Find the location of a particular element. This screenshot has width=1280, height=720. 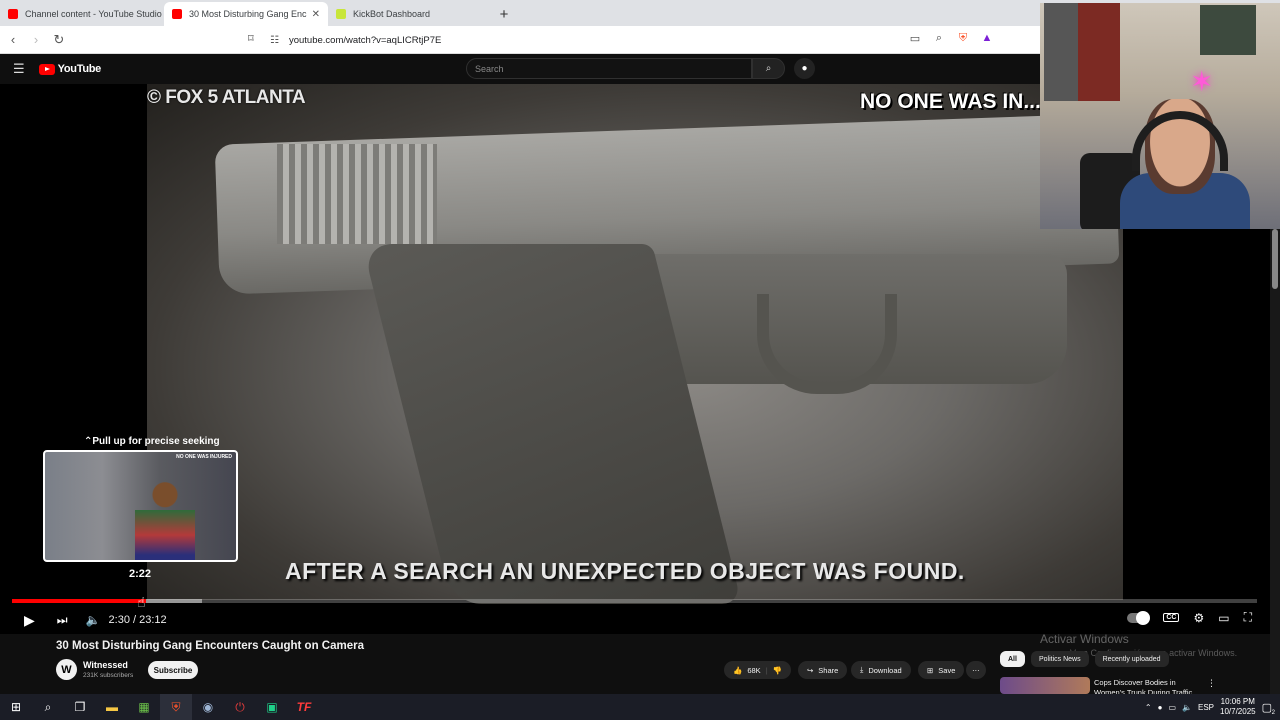

file-explorer-icon: ▬ is located at coordinates (112, 707).